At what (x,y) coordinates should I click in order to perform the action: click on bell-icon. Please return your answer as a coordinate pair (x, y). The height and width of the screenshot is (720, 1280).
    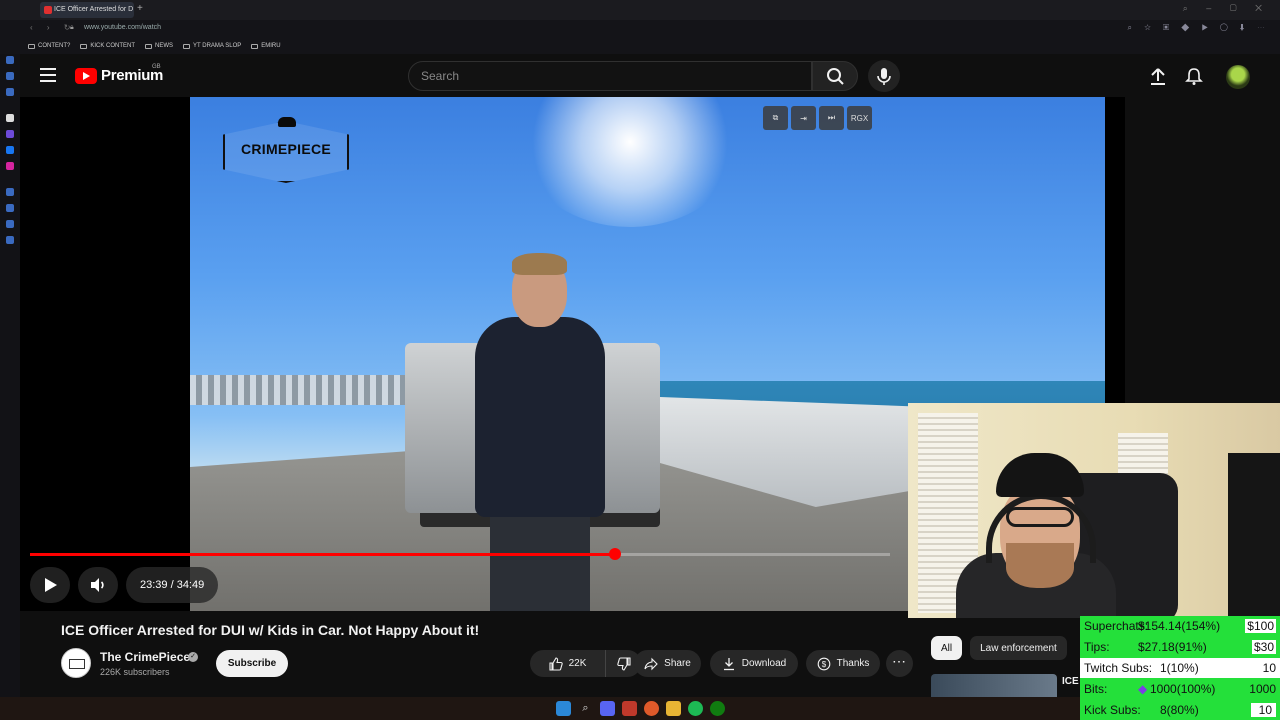
    Looking at the image, I should click on (1194, 76).